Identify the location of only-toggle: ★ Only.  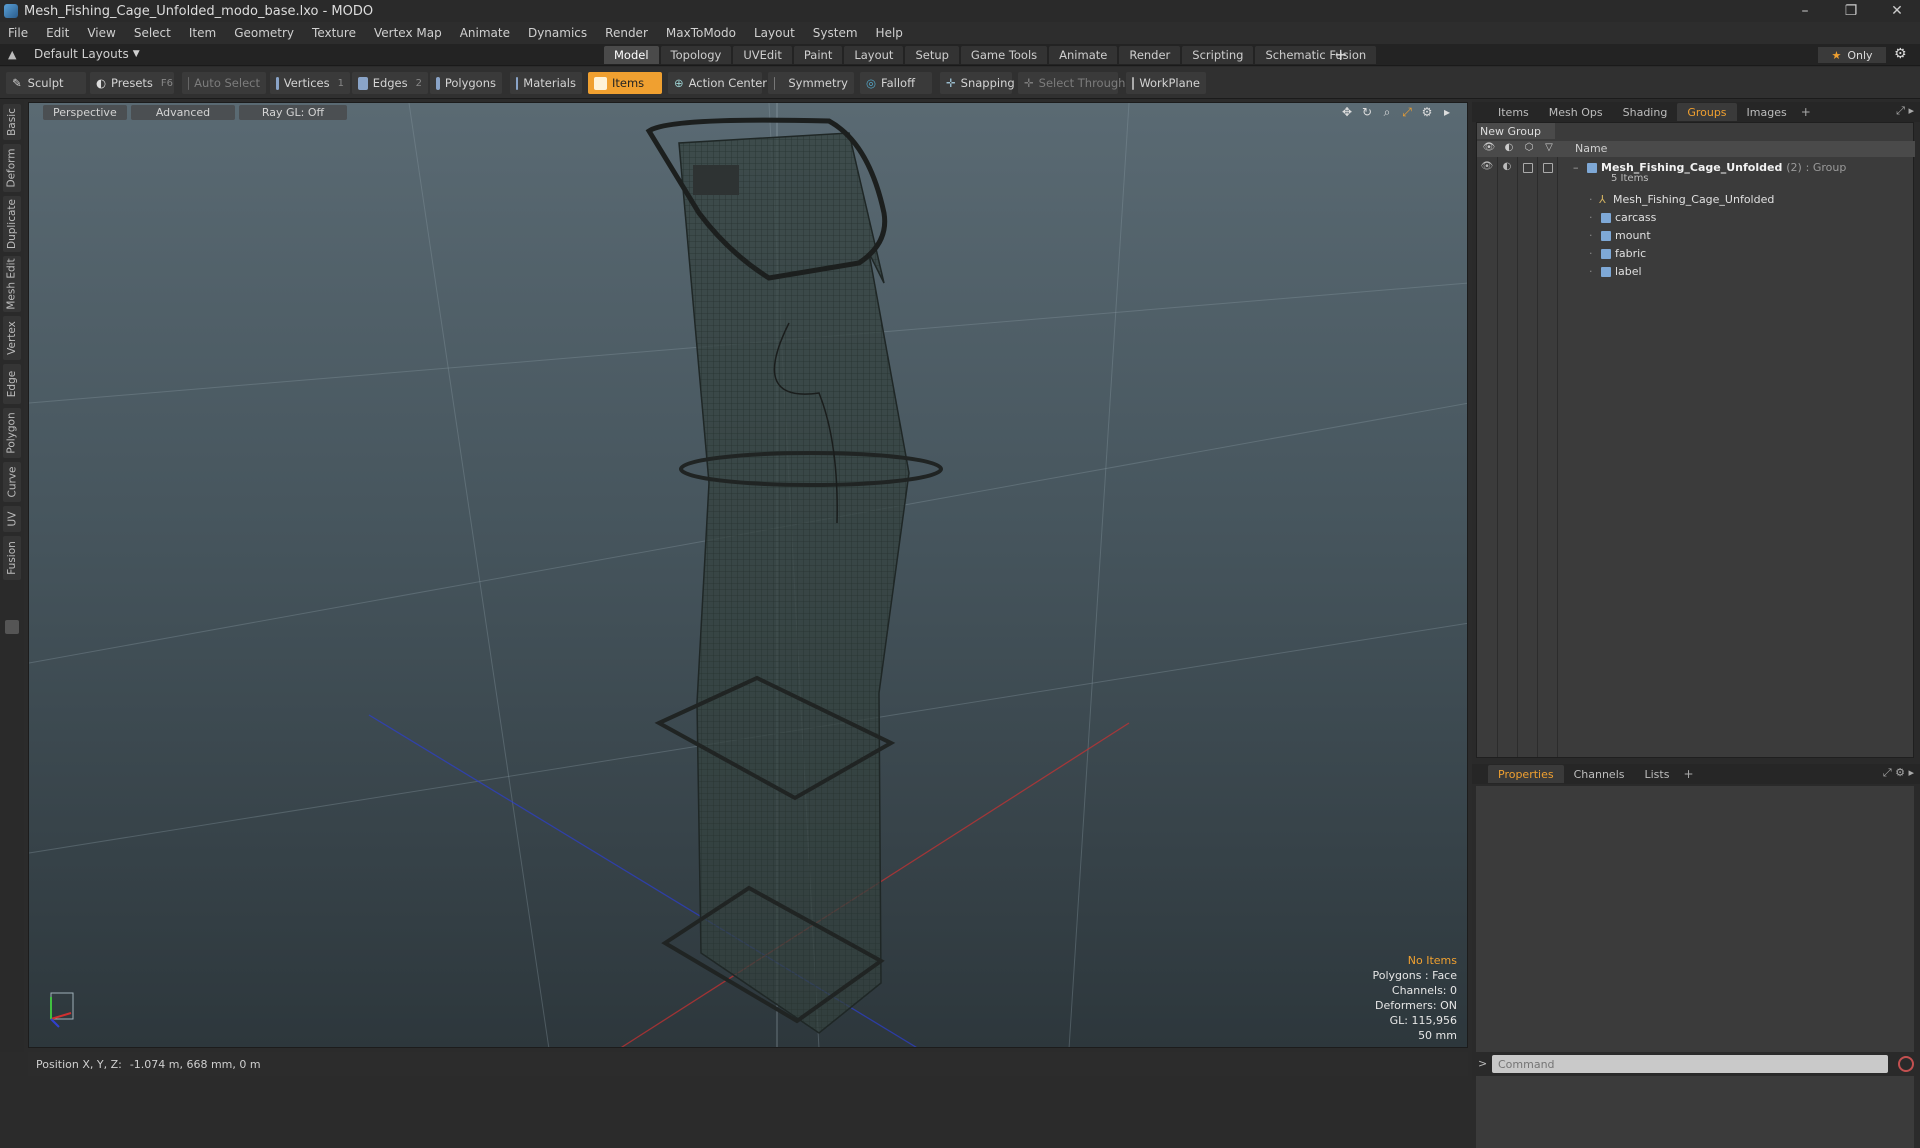
(1852, 55).